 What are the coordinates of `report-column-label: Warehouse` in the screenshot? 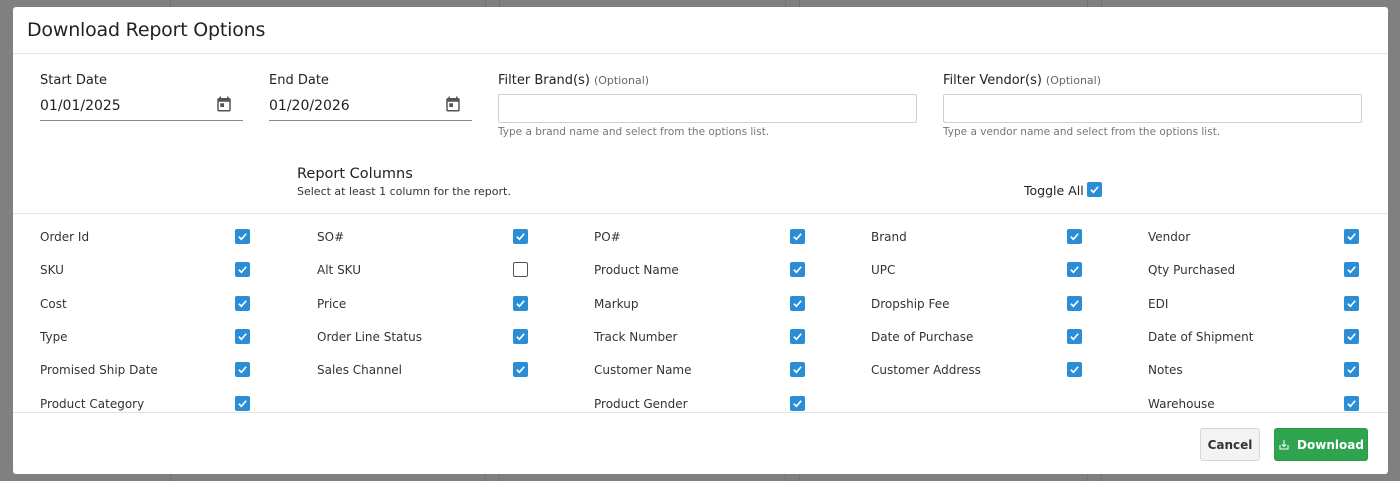 It's located at (1181, 404).